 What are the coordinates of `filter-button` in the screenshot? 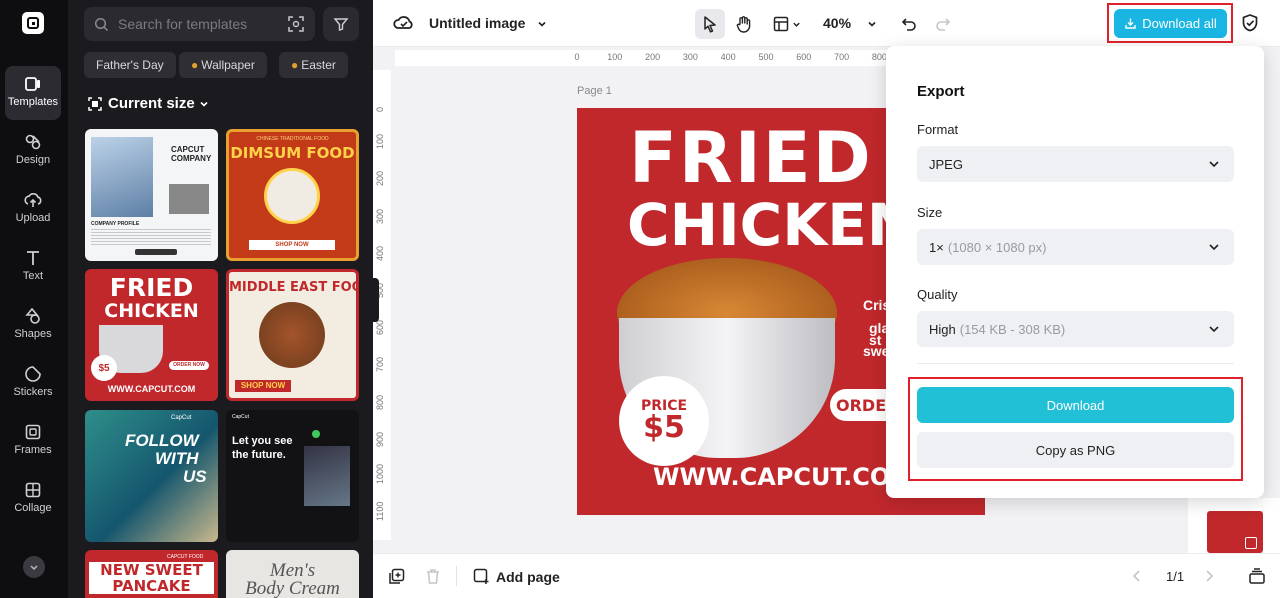 It's located at (341, 24).